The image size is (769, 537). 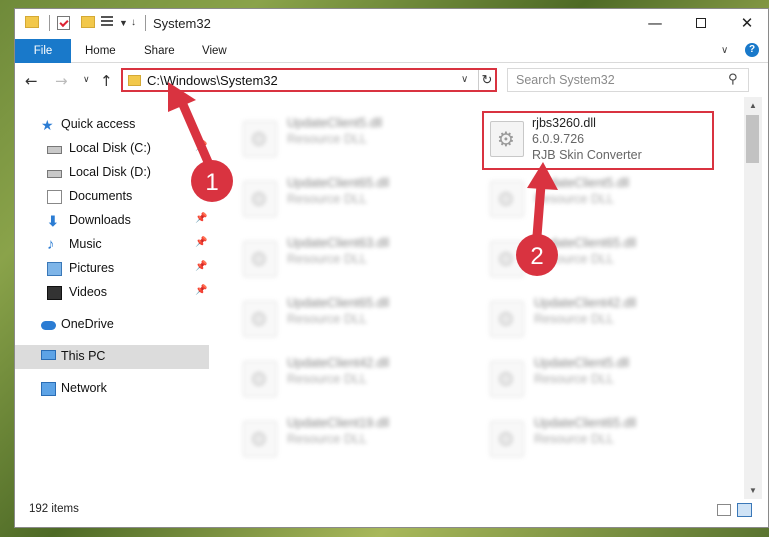 What do you see at coordinates (214, 51) in the screenshot?
I see `tab-view: View` at bounding box center [214, 51].